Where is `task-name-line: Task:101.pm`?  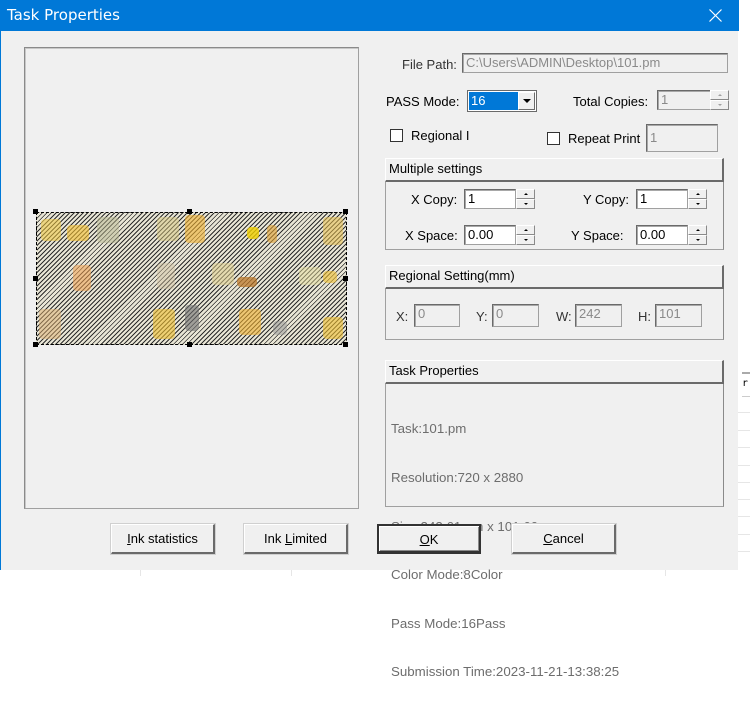 task-name-line: Task:101.pm is located at coordinates (429, 429).